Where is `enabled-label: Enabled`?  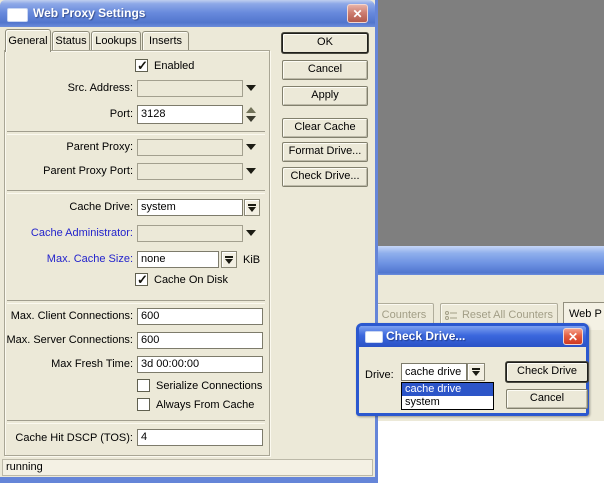
enabled-label: Enabled is located at coordinates (174, 66).